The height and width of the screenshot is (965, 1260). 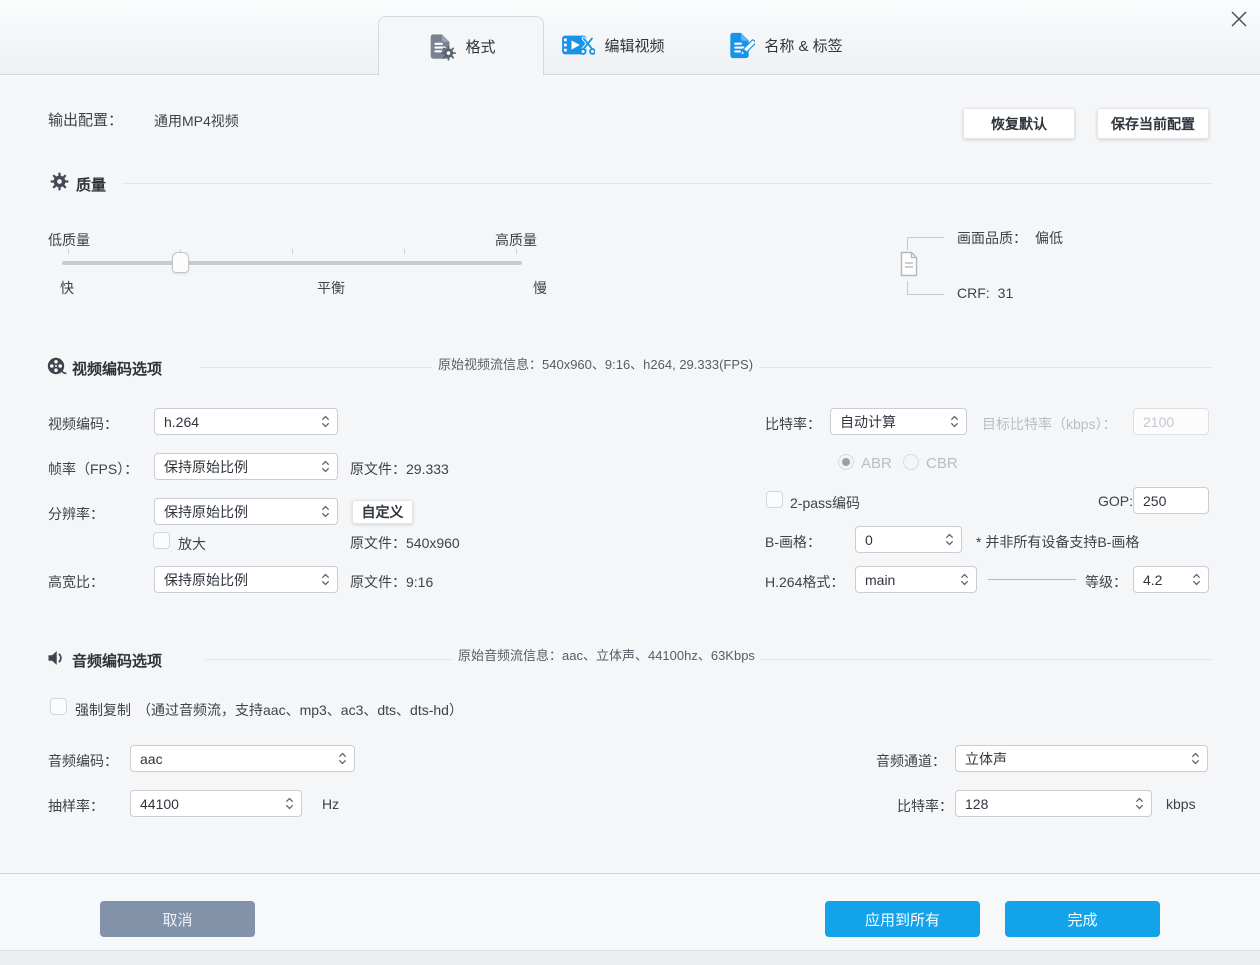 I want to click on bframe-value: 0, so click(x=869, y=539).